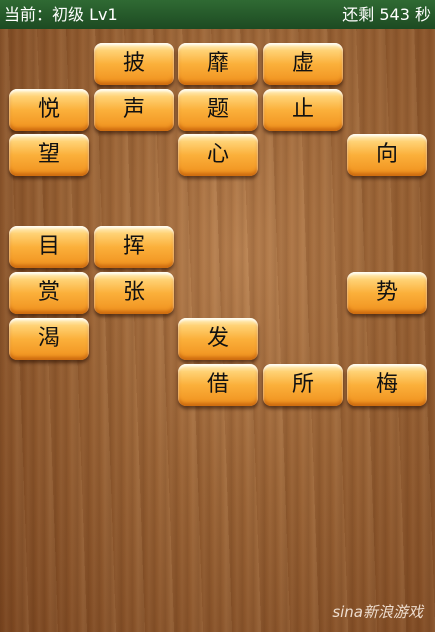 Image resolution: width=435 pixels, height=632 pixels. What do you see at coordinates (217, 14) in the screenshot?
I see `top-status-bar: 当前：初级 Lv1 还剩 543 秒` at bounding box center [217, 14].